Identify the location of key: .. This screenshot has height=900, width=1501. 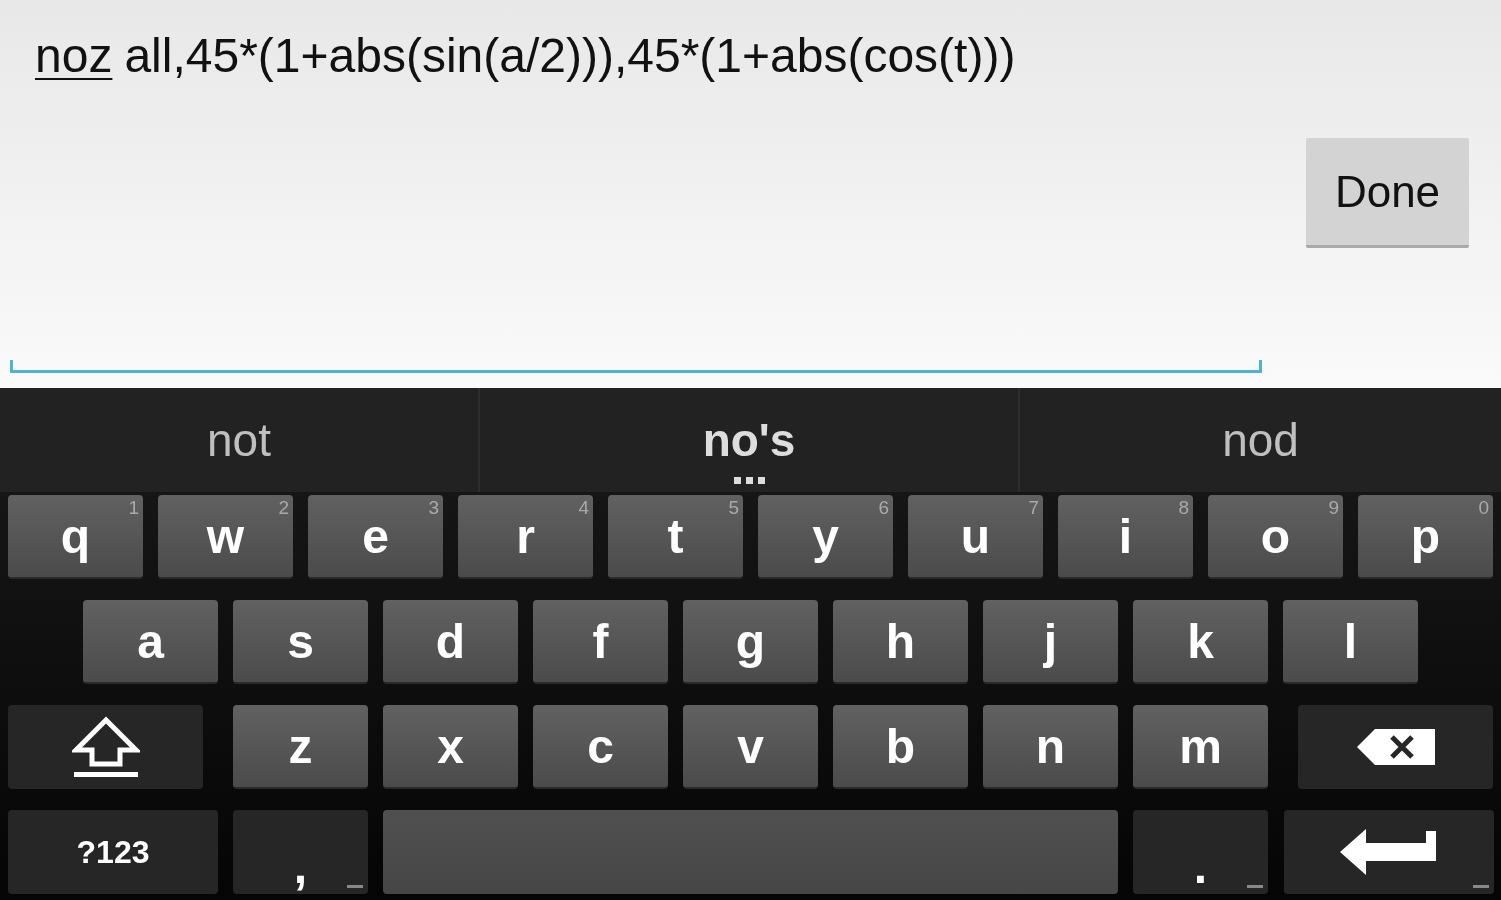
(1200, 852).